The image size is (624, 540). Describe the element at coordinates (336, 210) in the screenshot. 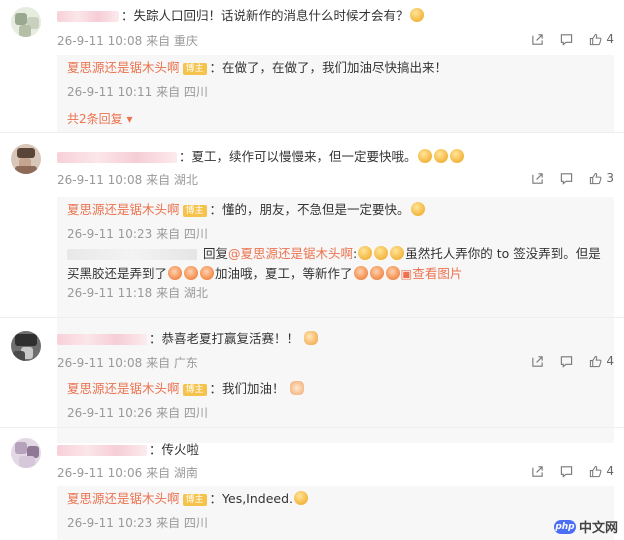

I see `reply-text: 夏思源还是锯木头啊 博主 ：懂的，朋友，不急但是一定要快。` at that location.